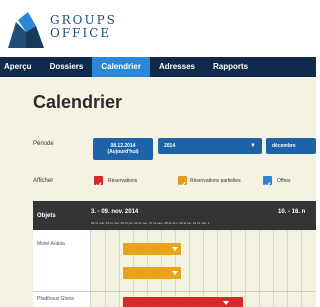 The width and height of the screenshot is (320, 307). Describe the element at coordinates (170, 146) in the screenshot. I see `year-select-value: 2014` at that location.